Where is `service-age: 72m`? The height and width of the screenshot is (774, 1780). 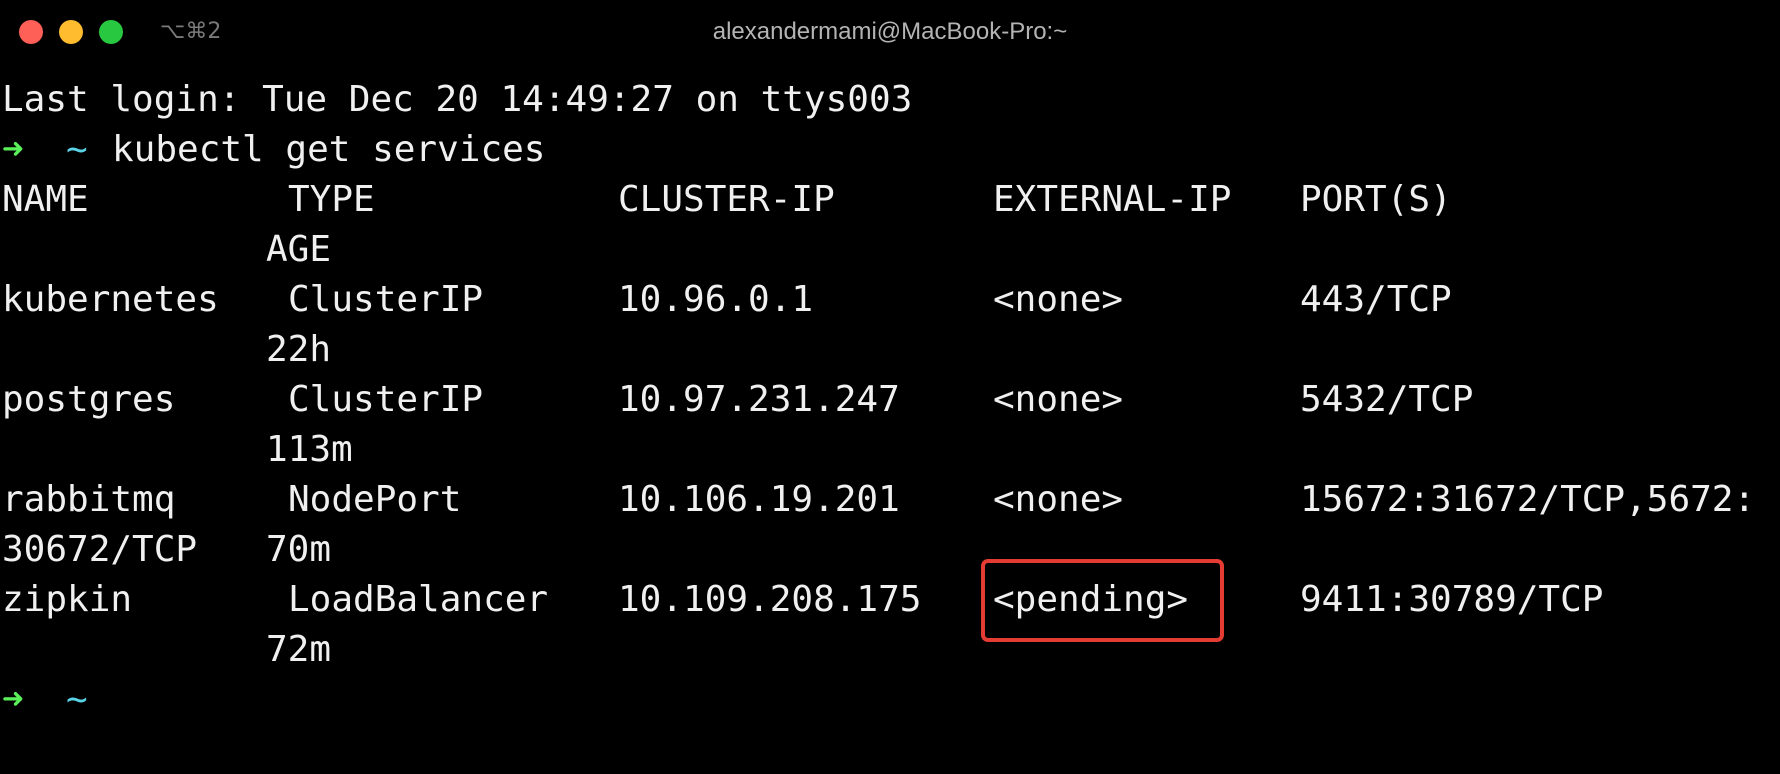 service-age: 72m is located at coordinates (299, 649).